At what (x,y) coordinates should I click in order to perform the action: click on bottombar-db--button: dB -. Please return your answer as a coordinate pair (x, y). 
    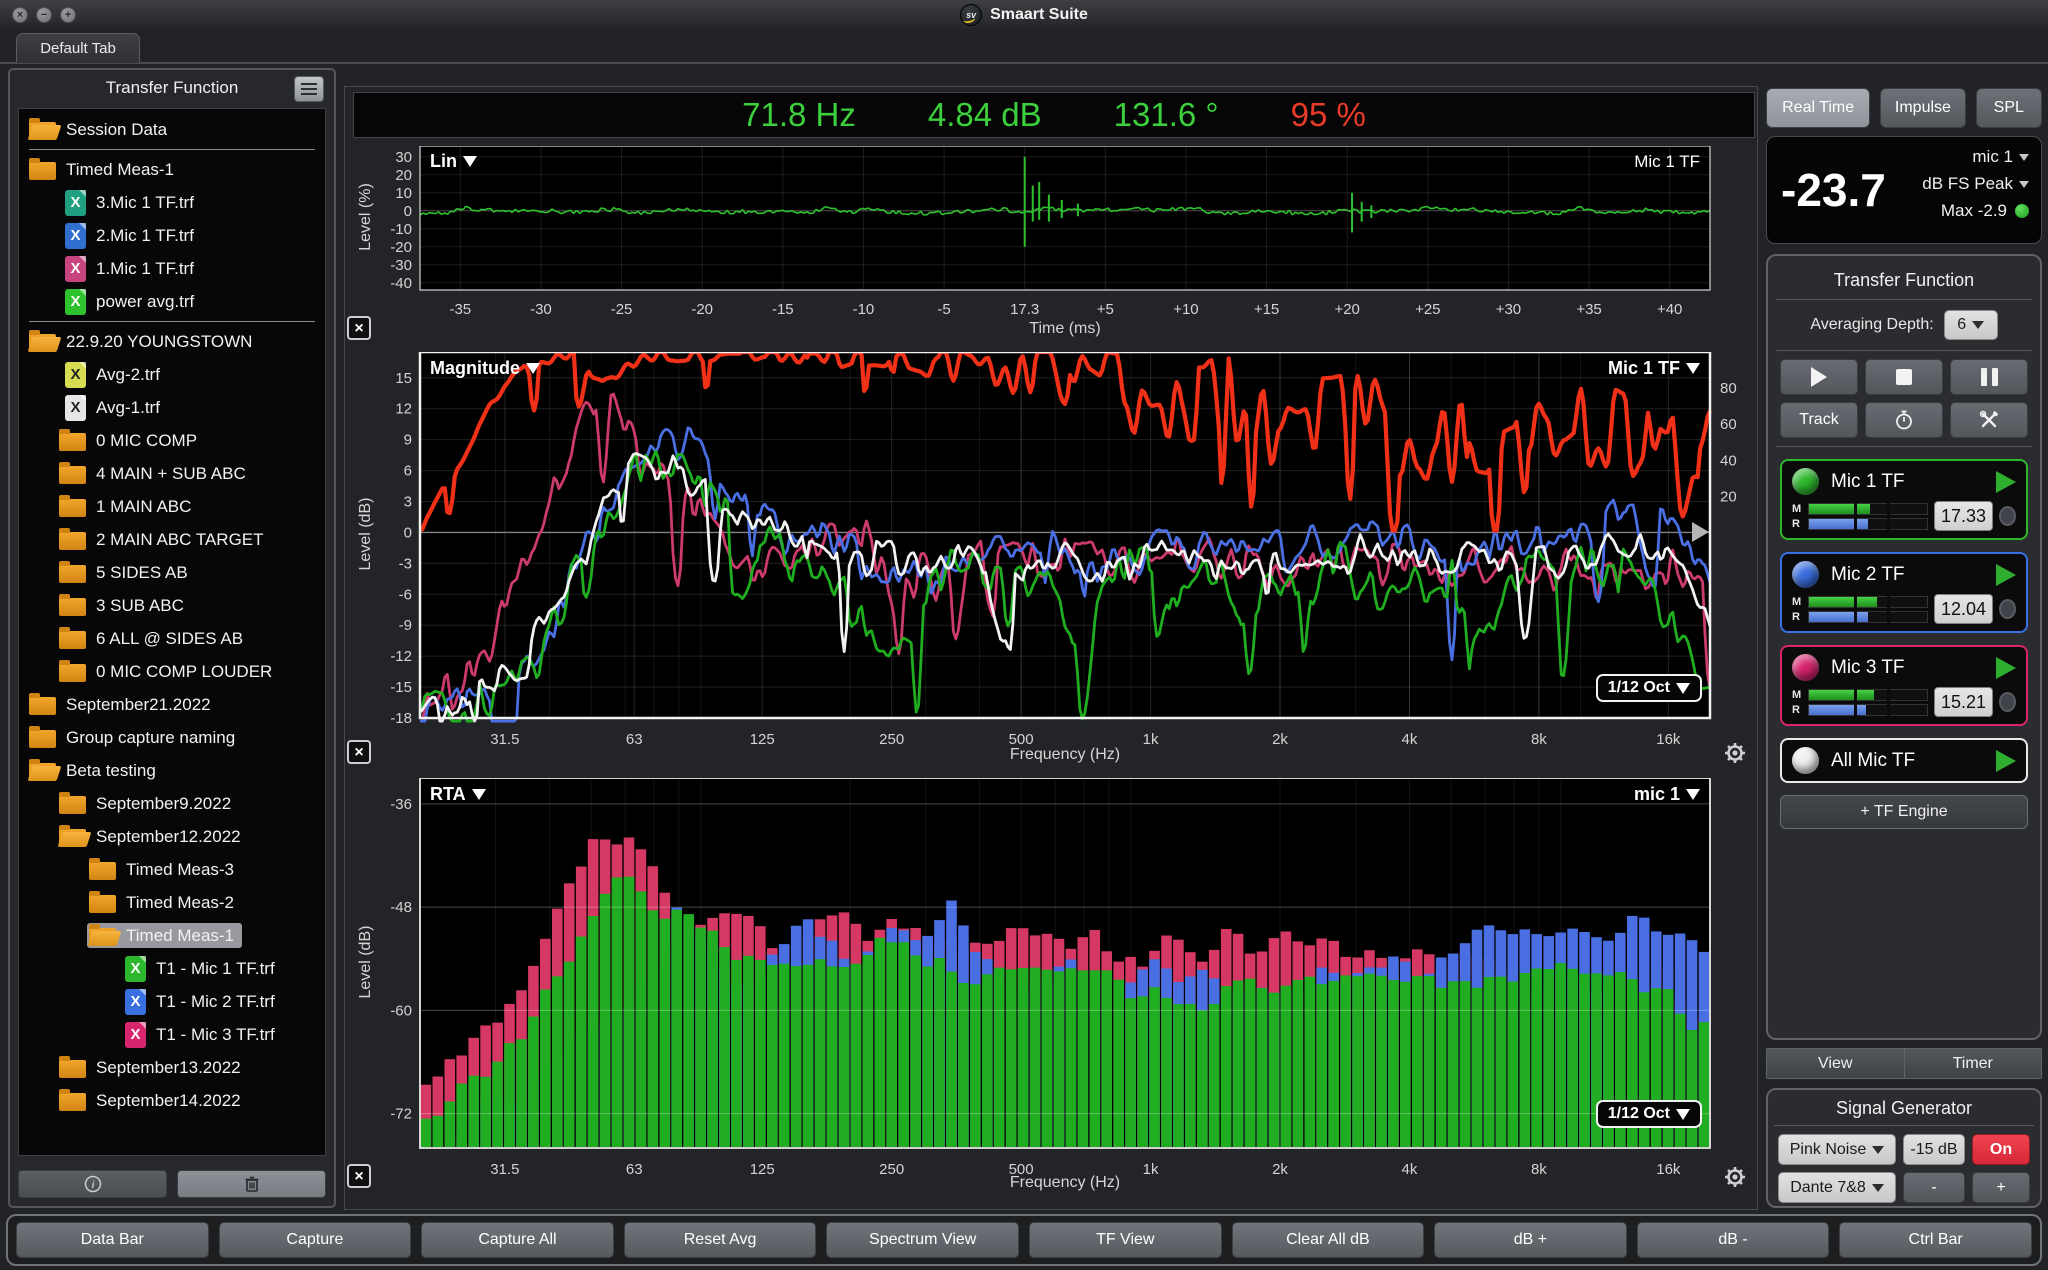
    Looking at the image, I should click on (1733, 1240).